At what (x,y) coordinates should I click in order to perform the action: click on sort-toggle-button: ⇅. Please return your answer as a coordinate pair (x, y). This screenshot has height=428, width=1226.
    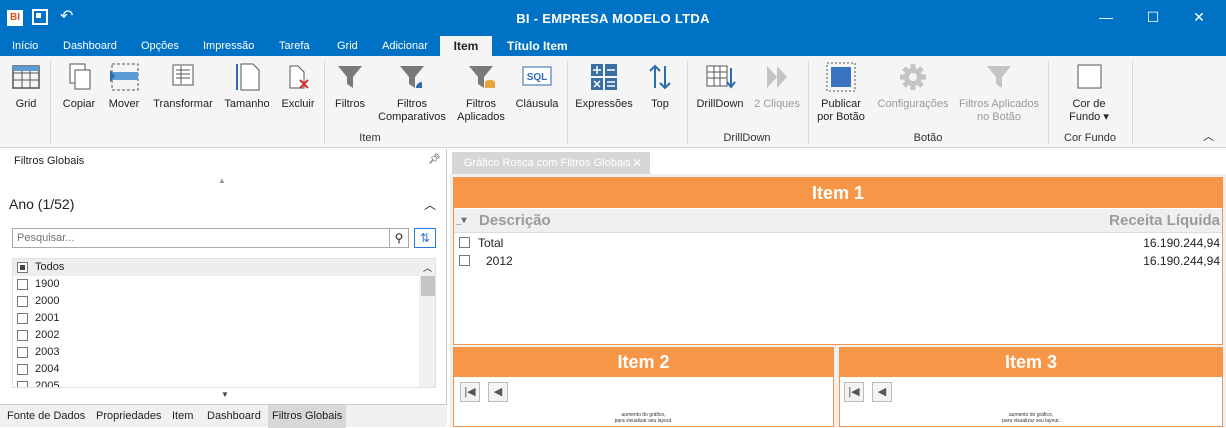
    Looking at the image, I should click on (425, 238).